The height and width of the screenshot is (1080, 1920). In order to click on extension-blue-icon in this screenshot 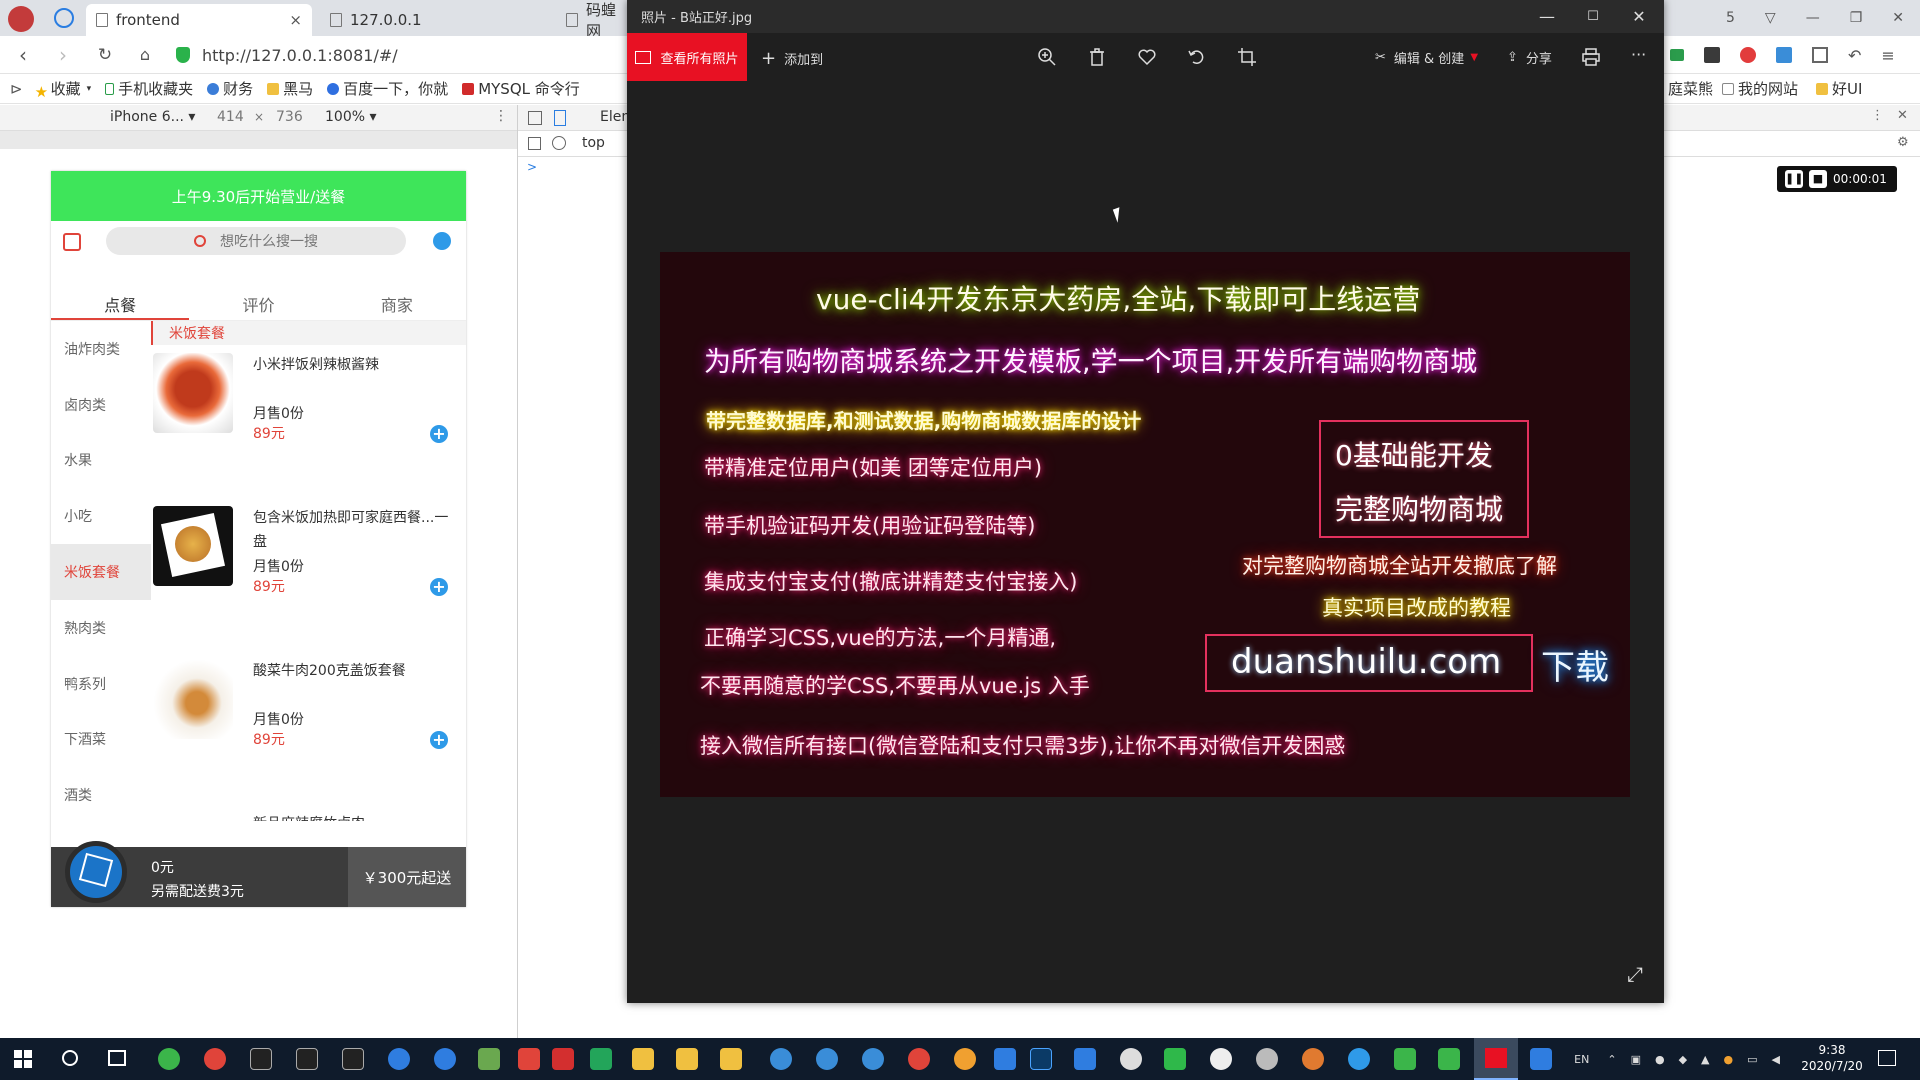, I will do `click(1784, 55)`.